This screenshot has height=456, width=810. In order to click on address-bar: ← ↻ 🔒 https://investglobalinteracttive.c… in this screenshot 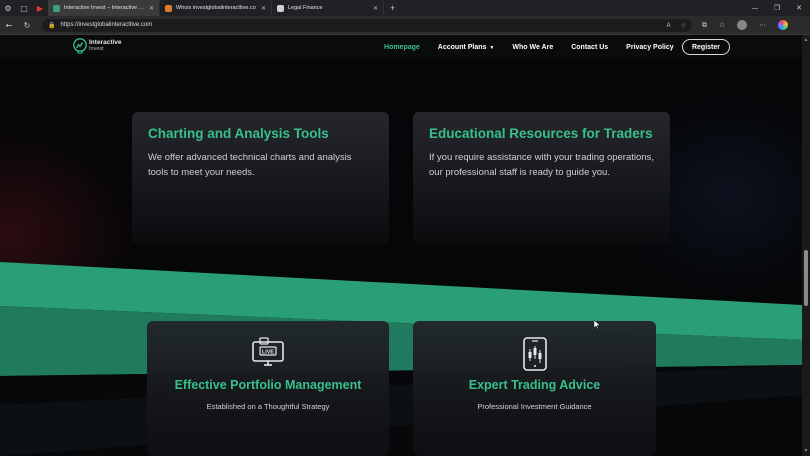, I will do `click(405, 25)`.